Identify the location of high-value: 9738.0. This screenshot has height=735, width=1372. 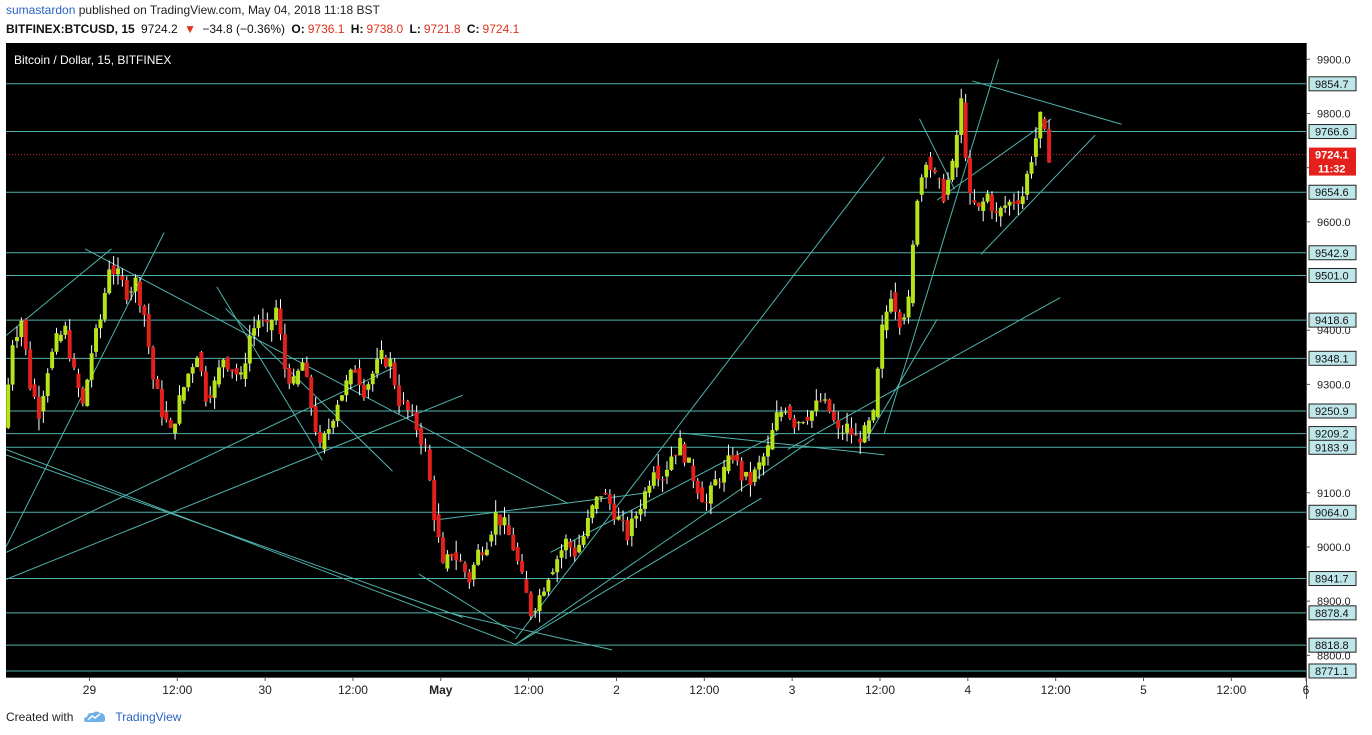
(385, 29).